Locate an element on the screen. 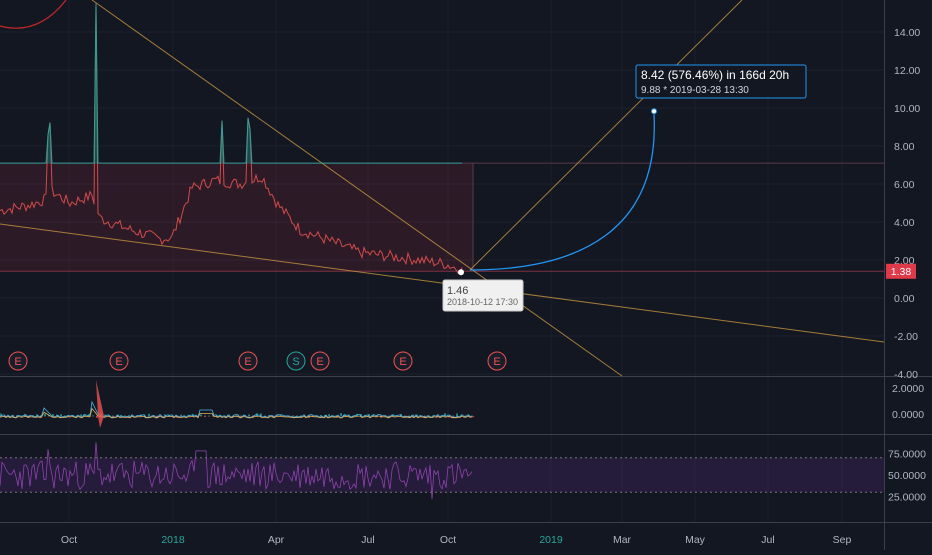  x-tick-label: 2018 is located at coordinates (173, 540).